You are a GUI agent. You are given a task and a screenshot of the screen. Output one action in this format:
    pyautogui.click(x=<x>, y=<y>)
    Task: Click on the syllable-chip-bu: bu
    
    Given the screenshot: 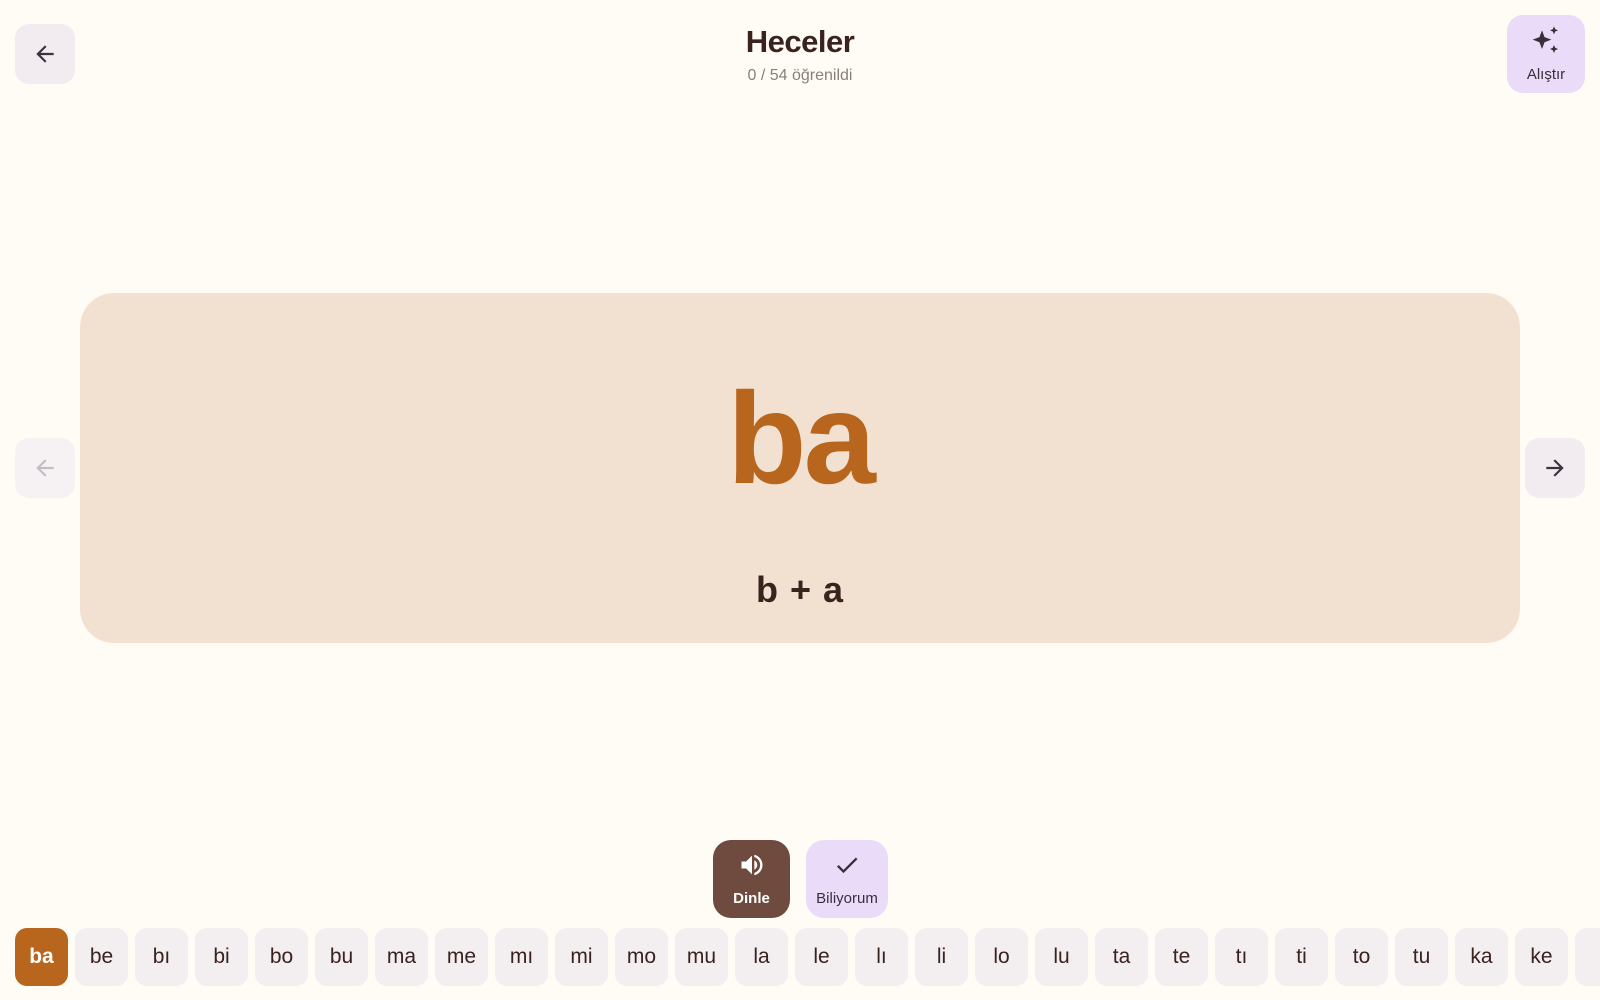 What is the action you would take?
    pyautogui.click(x=341, y=957)
    